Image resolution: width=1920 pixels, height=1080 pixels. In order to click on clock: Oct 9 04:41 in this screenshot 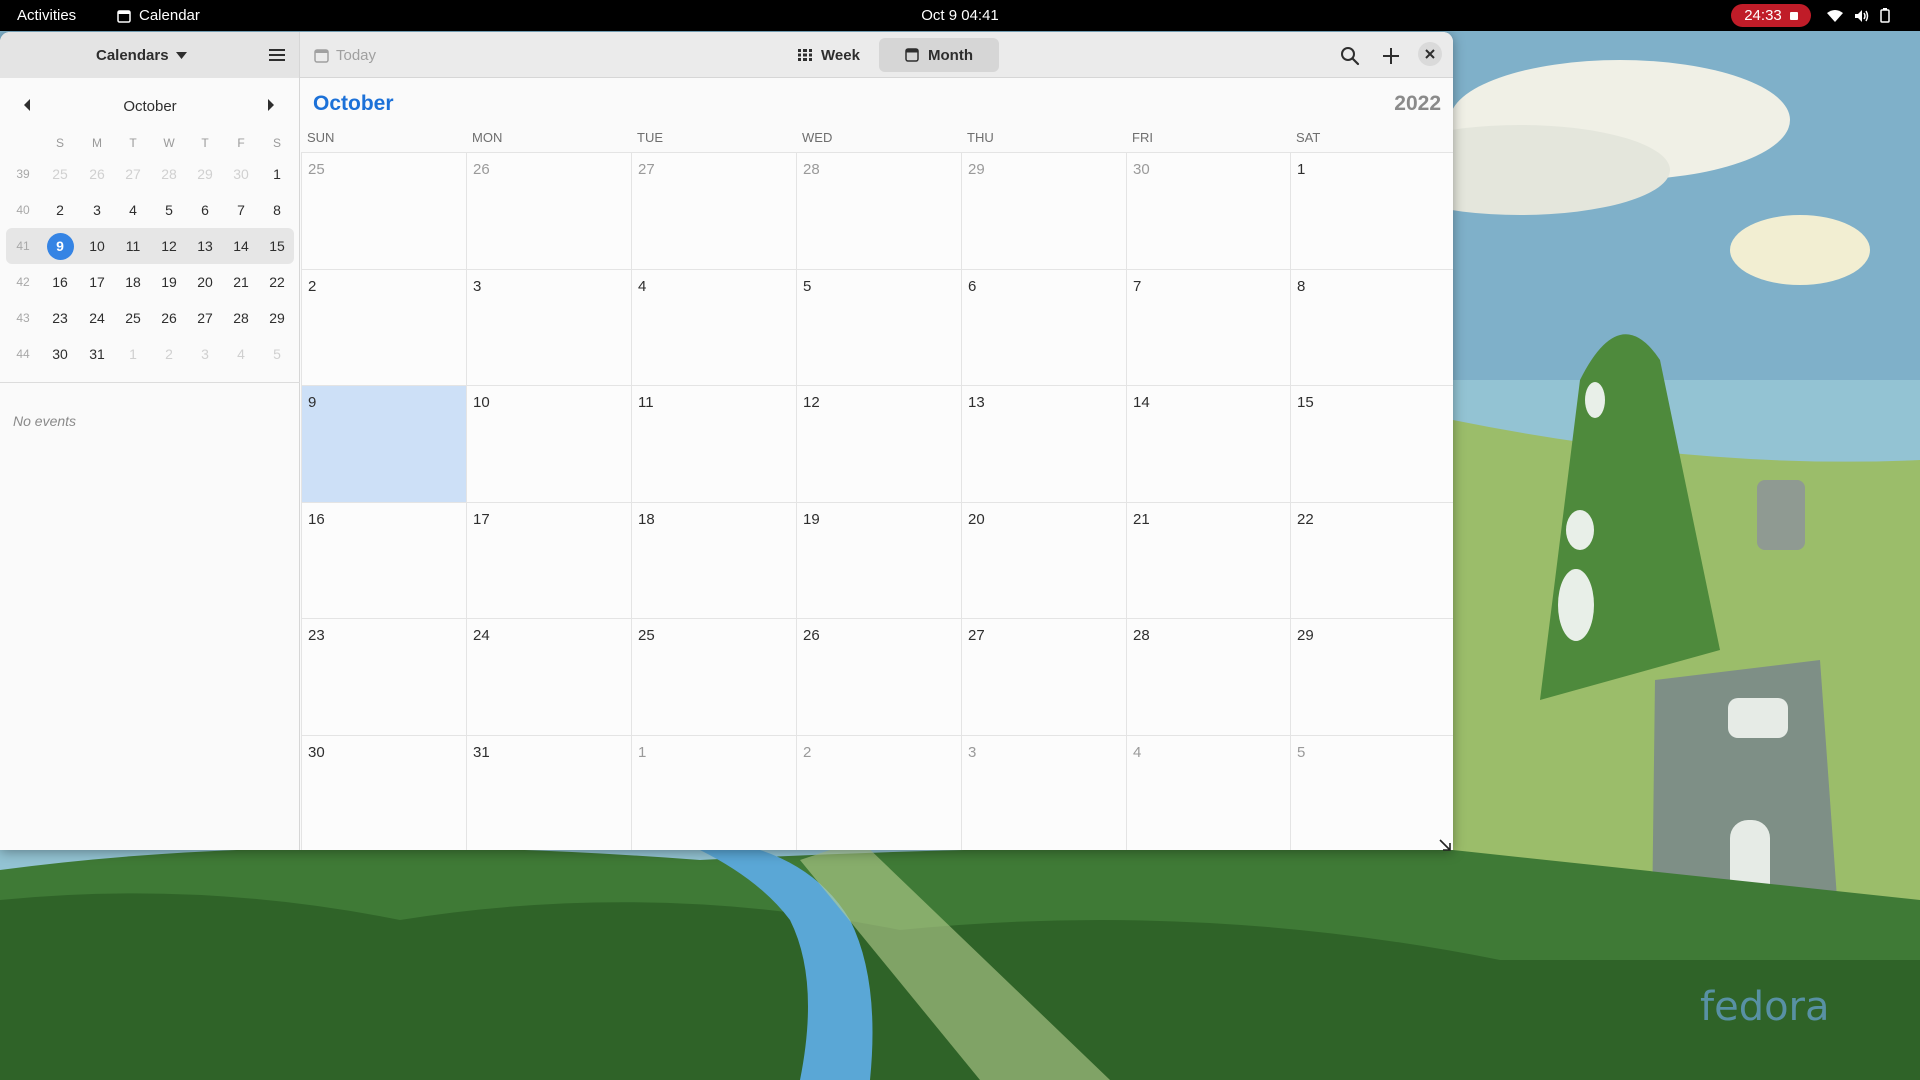, I will do `click(960, 15)`.